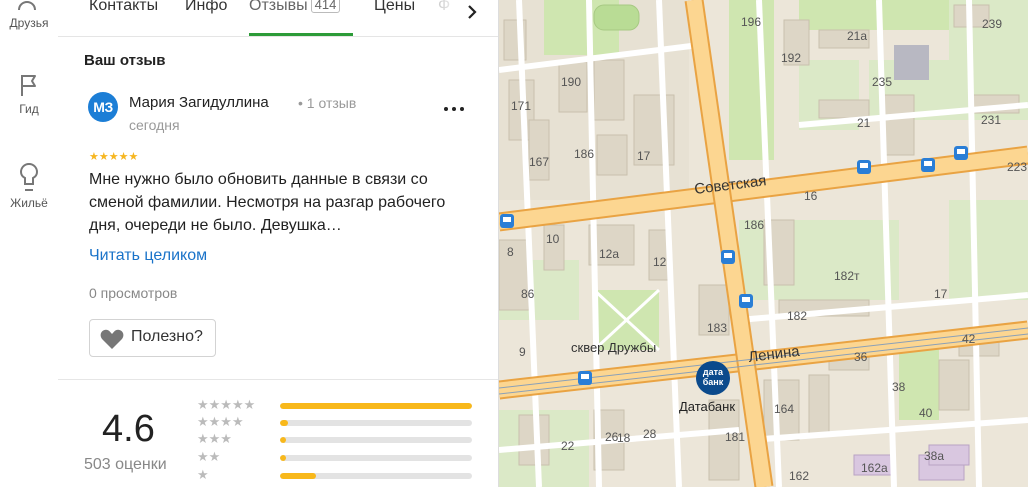  I want to click on house-number-label: 38, so click(899, 387).